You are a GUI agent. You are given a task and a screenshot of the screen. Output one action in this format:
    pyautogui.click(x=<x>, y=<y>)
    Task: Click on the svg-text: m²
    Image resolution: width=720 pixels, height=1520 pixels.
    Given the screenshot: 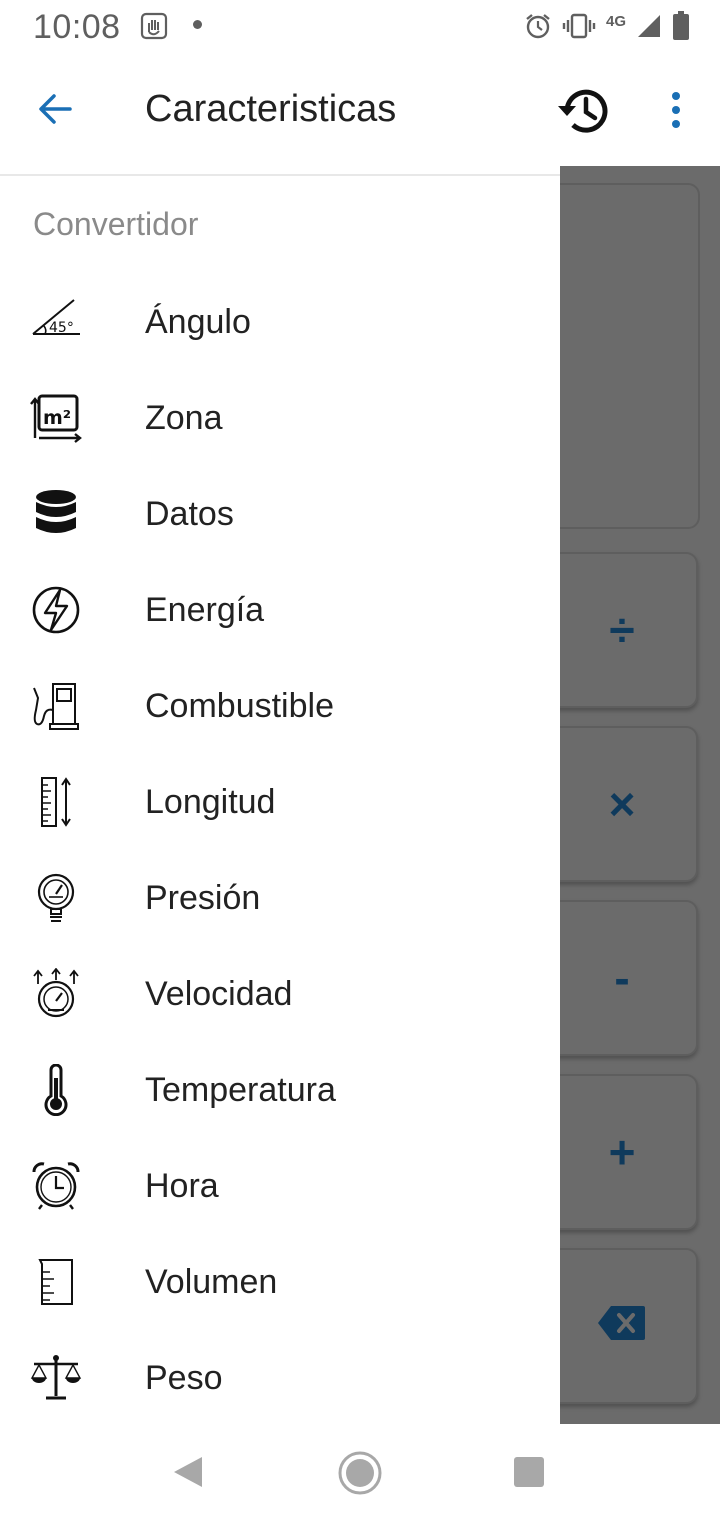 What is the action you would take?
    pyautogui.click(x=57, y=418)
    